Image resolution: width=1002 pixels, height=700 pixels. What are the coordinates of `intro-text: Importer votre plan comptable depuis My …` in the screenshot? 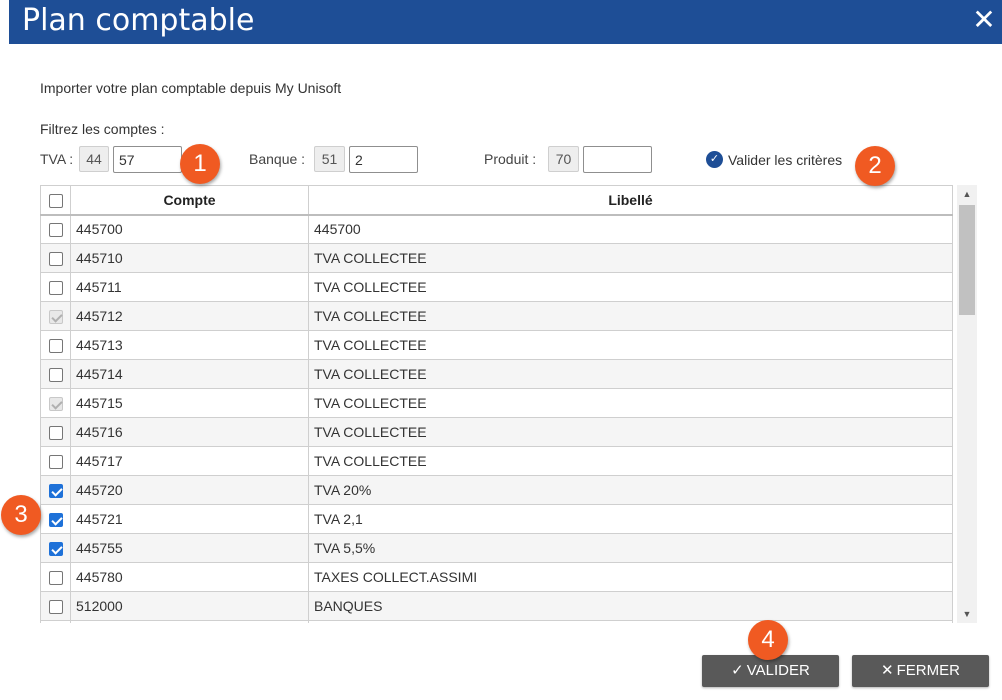 It's located at (191, 88).